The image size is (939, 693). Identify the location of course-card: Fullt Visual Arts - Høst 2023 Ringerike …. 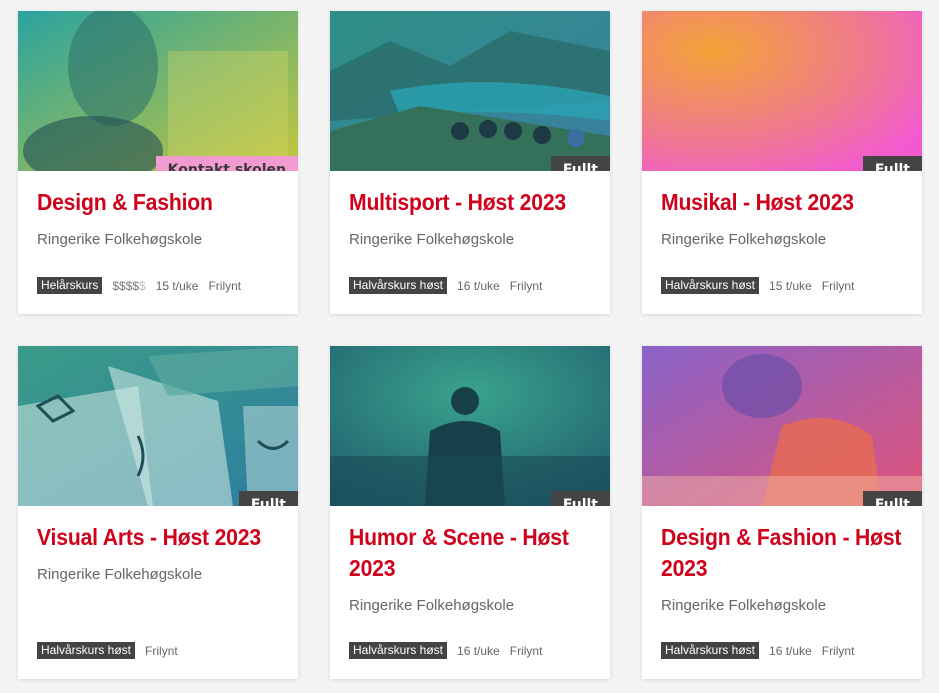
(158, 512).